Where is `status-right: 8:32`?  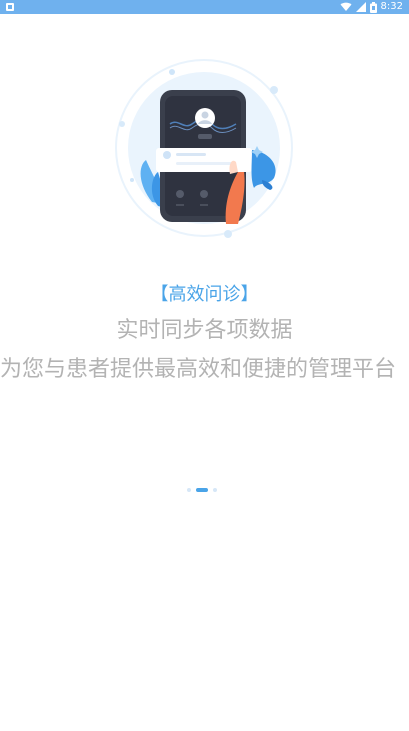 status-right: 8:32 is located at coordinates (371, 7).